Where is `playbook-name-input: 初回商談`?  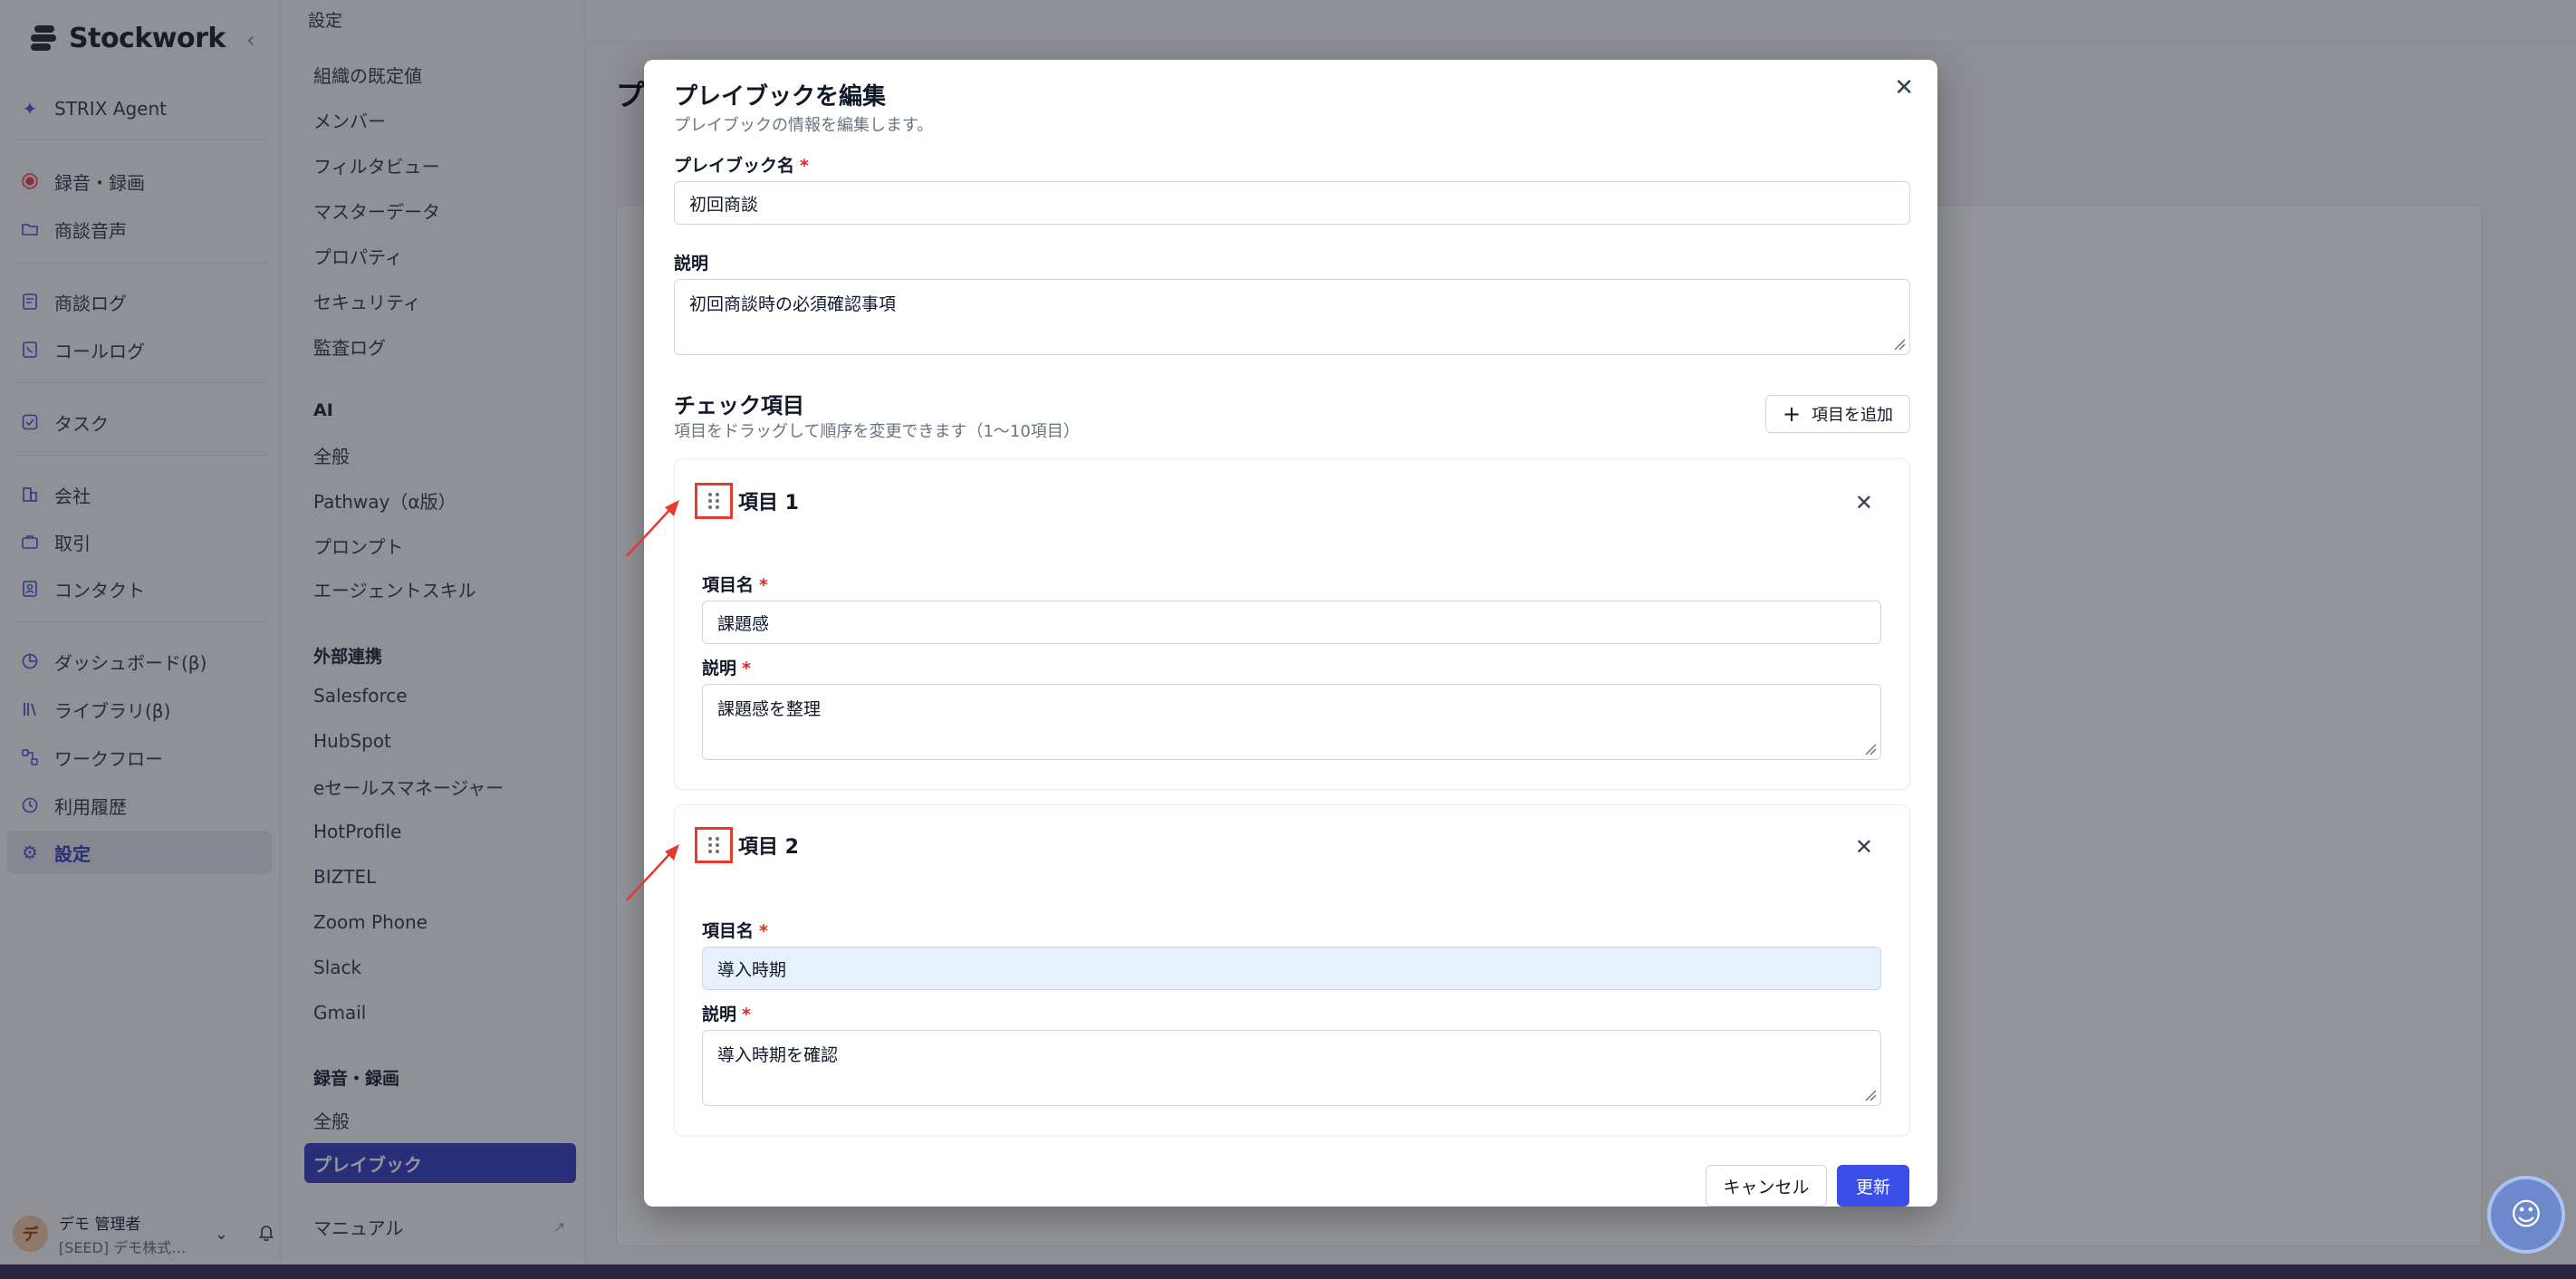
playbook-name-input: 初回商談 is located at coordinates (1292, 203).